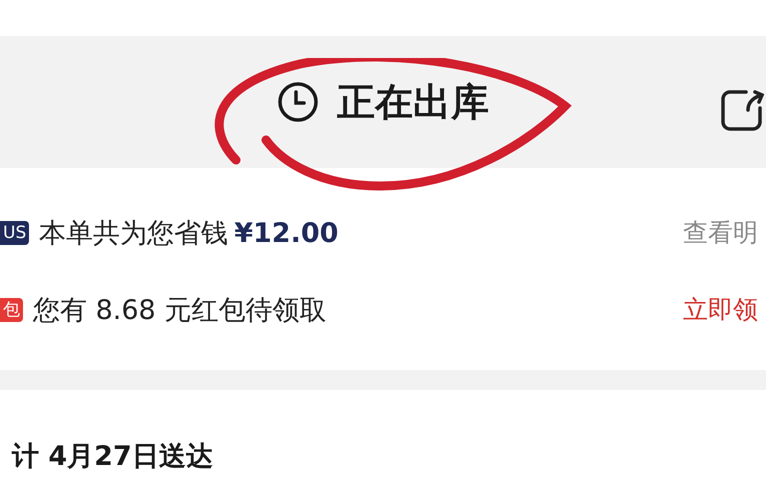  What do you see at coordinates (720, 309) in the screenshot?
I see `action-link: 立即领` at bounding box center [720, 309].